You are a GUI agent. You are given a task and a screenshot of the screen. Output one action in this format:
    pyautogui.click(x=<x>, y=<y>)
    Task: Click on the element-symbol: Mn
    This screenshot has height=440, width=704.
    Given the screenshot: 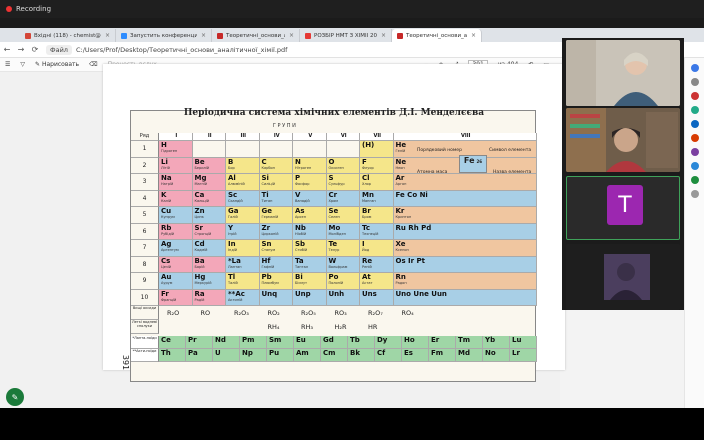 What is the action you would take?
    pyautogui.click(x=368, y=194)
    